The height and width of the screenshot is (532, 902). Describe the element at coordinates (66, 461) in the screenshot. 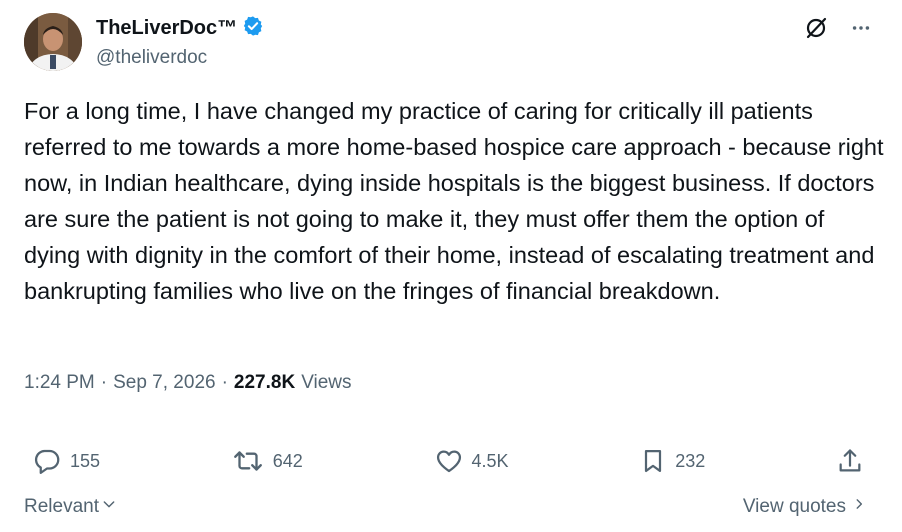

I see `reply-button: 155` at that location.